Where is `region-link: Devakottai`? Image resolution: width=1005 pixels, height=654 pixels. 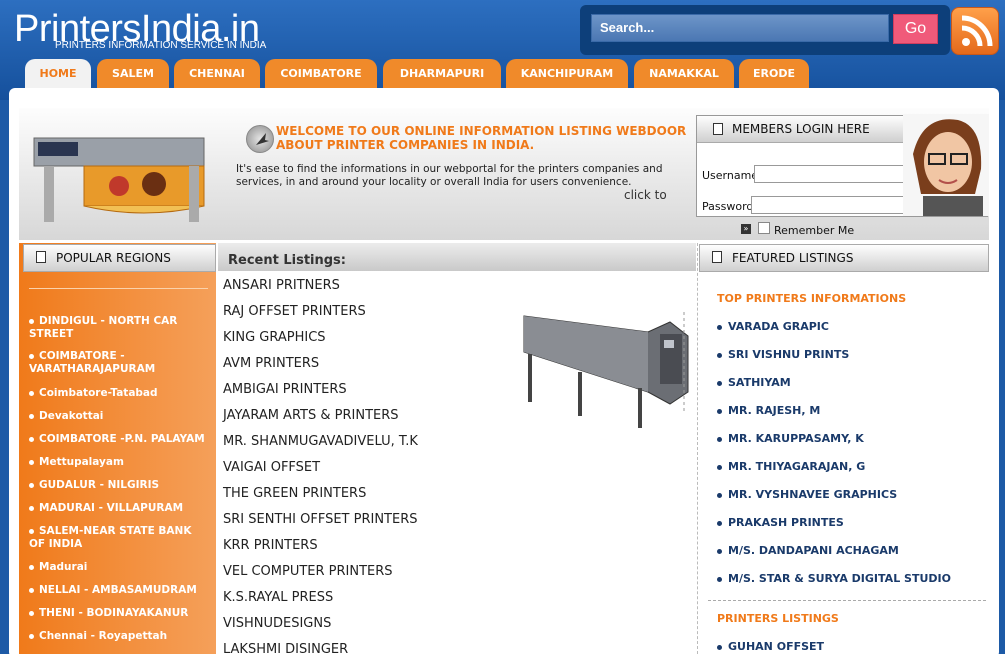 region-link: Devakottai is located at coordinates (120, 416).